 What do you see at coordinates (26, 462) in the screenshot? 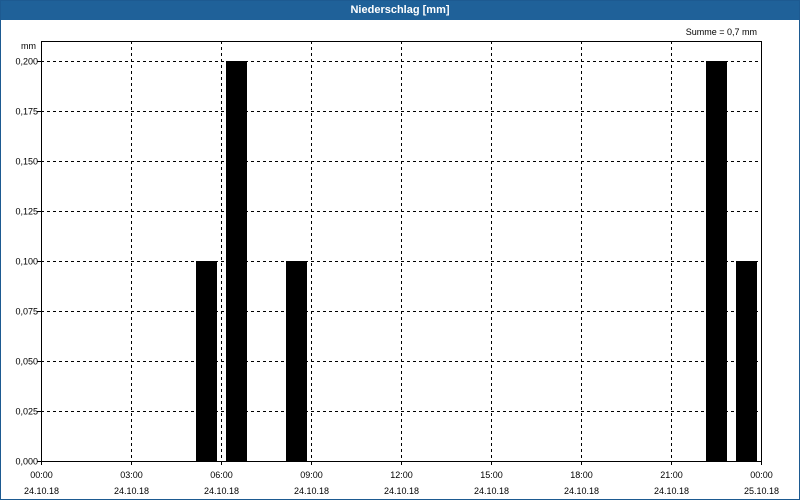
I see `y-tick-label-0: 0,000` at bounding box center [26, 462].